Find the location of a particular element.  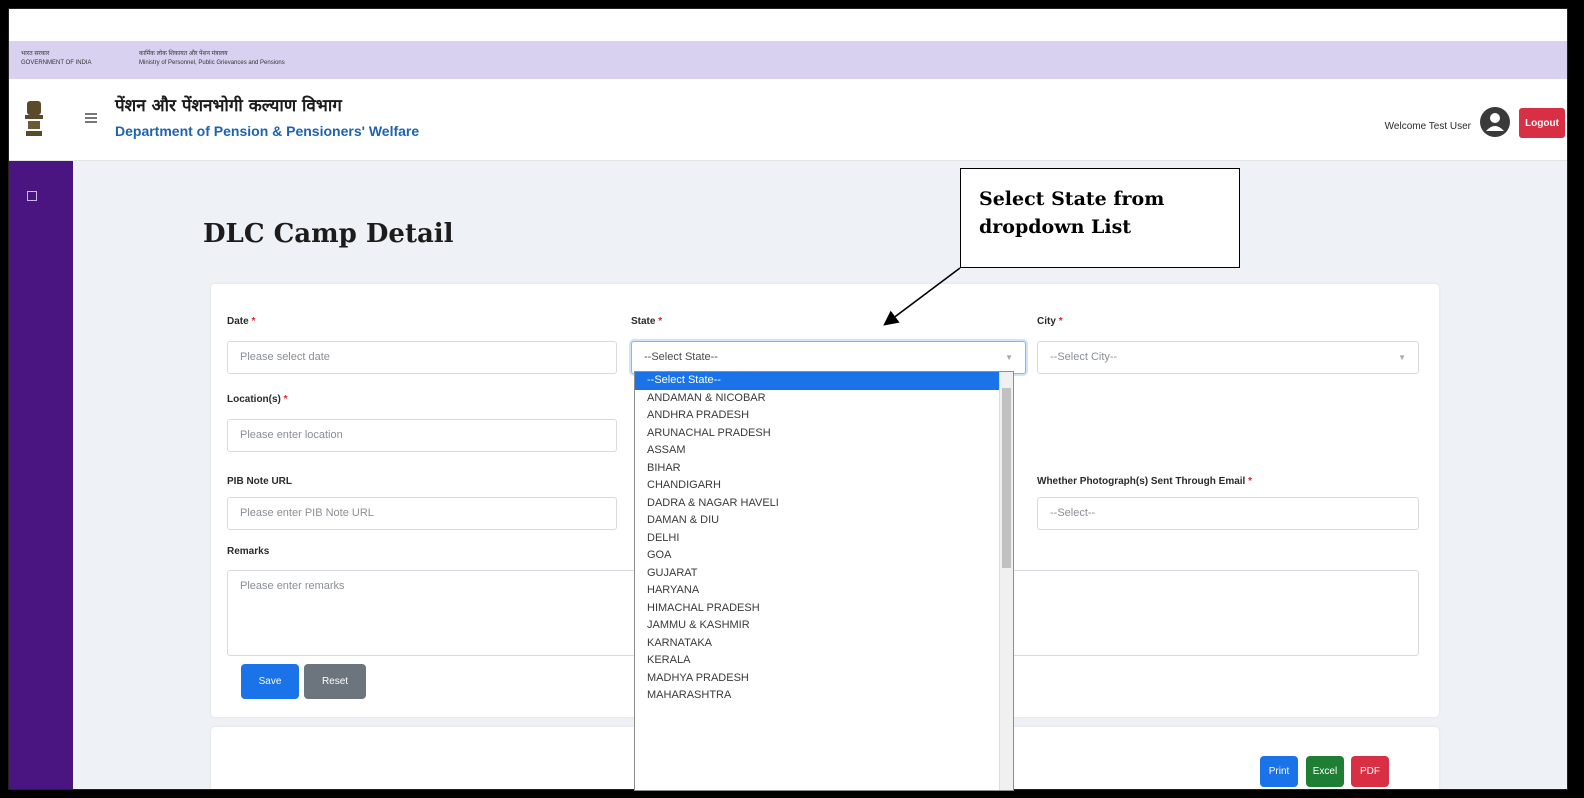

state-option: --Select State-- is located at coordinates (824, 381).